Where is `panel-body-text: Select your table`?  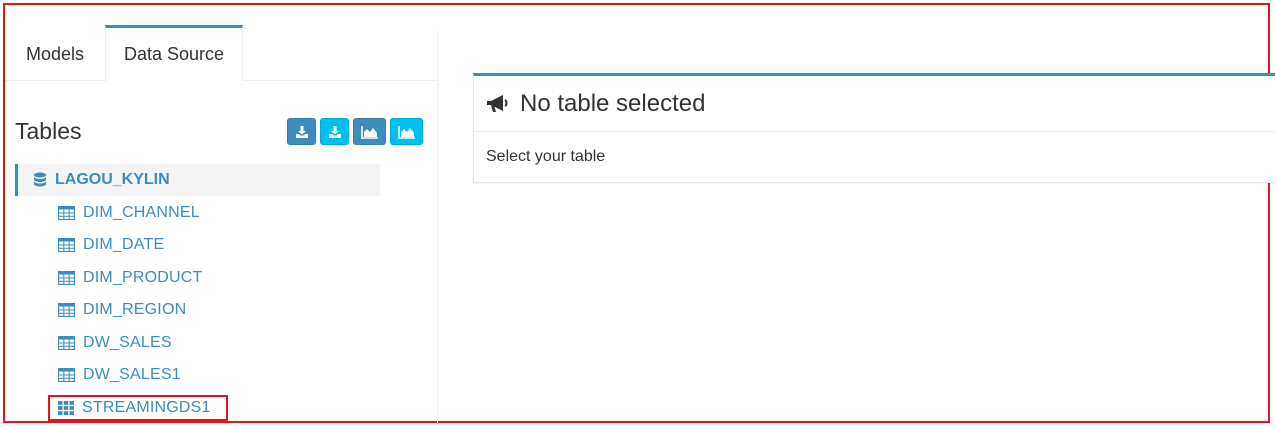
panel-body-text: Select your table is located at coordinates (546, 156).